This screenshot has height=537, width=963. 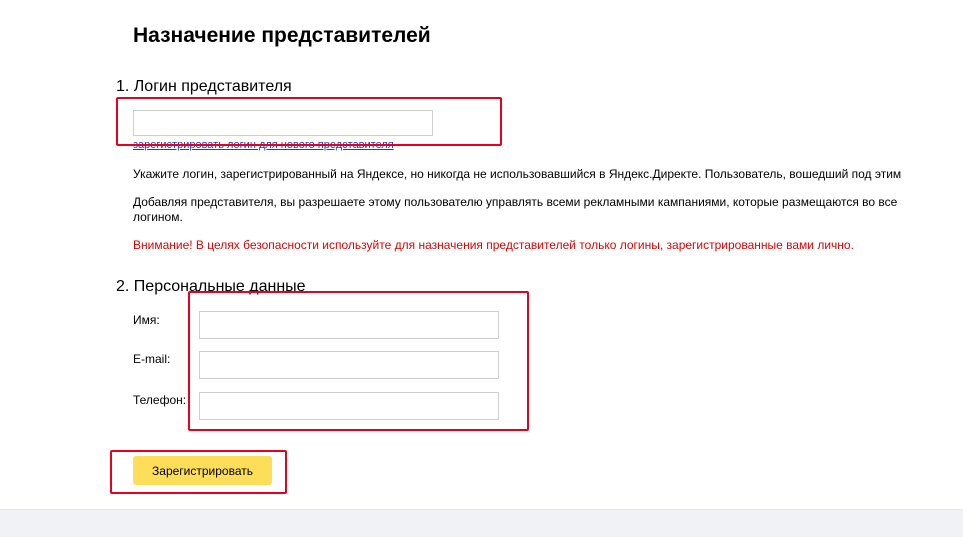 I want to click on name-input, so click(x=349, y=325).